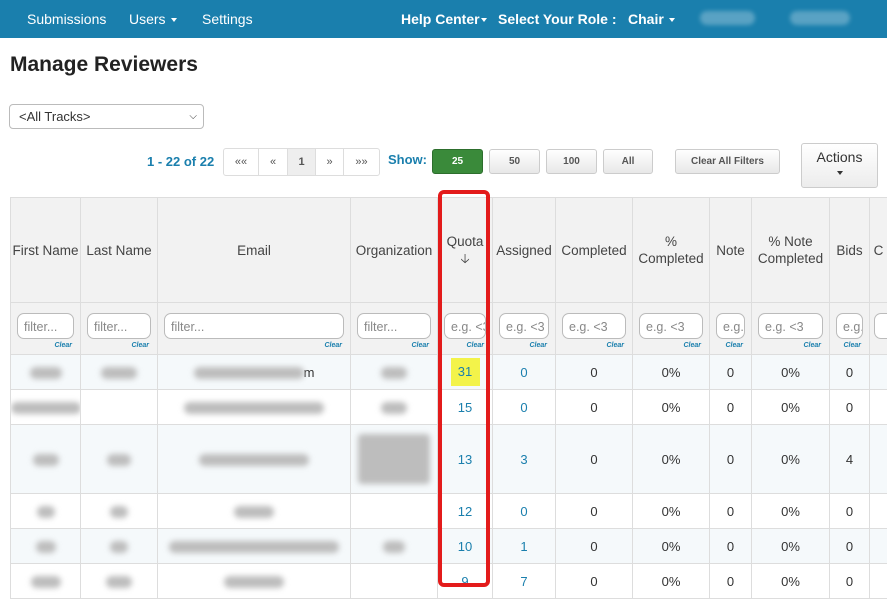  What do you see at coordinates (671, 326) in the screenshot?
I see `filter-input-pct-completed: e.g. <3` at bounding box center [671, 326].